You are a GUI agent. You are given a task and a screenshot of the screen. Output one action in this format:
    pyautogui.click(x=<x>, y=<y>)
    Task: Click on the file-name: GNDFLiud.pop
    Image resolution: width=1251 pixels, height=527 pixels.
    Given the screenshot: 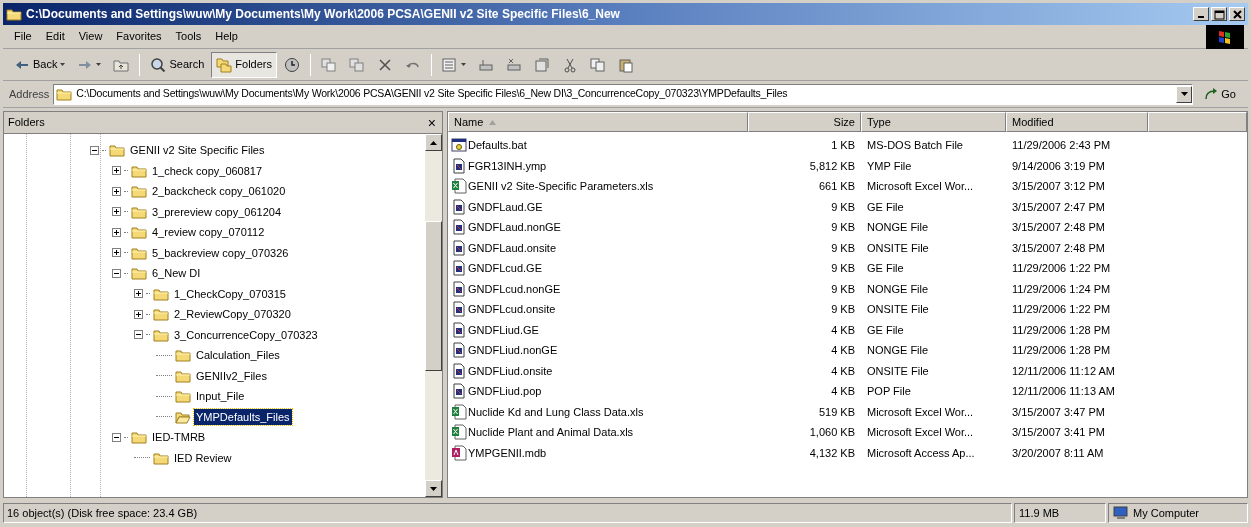 What is the action you would take?
    pyautogui.click(x=598, y=391)
    